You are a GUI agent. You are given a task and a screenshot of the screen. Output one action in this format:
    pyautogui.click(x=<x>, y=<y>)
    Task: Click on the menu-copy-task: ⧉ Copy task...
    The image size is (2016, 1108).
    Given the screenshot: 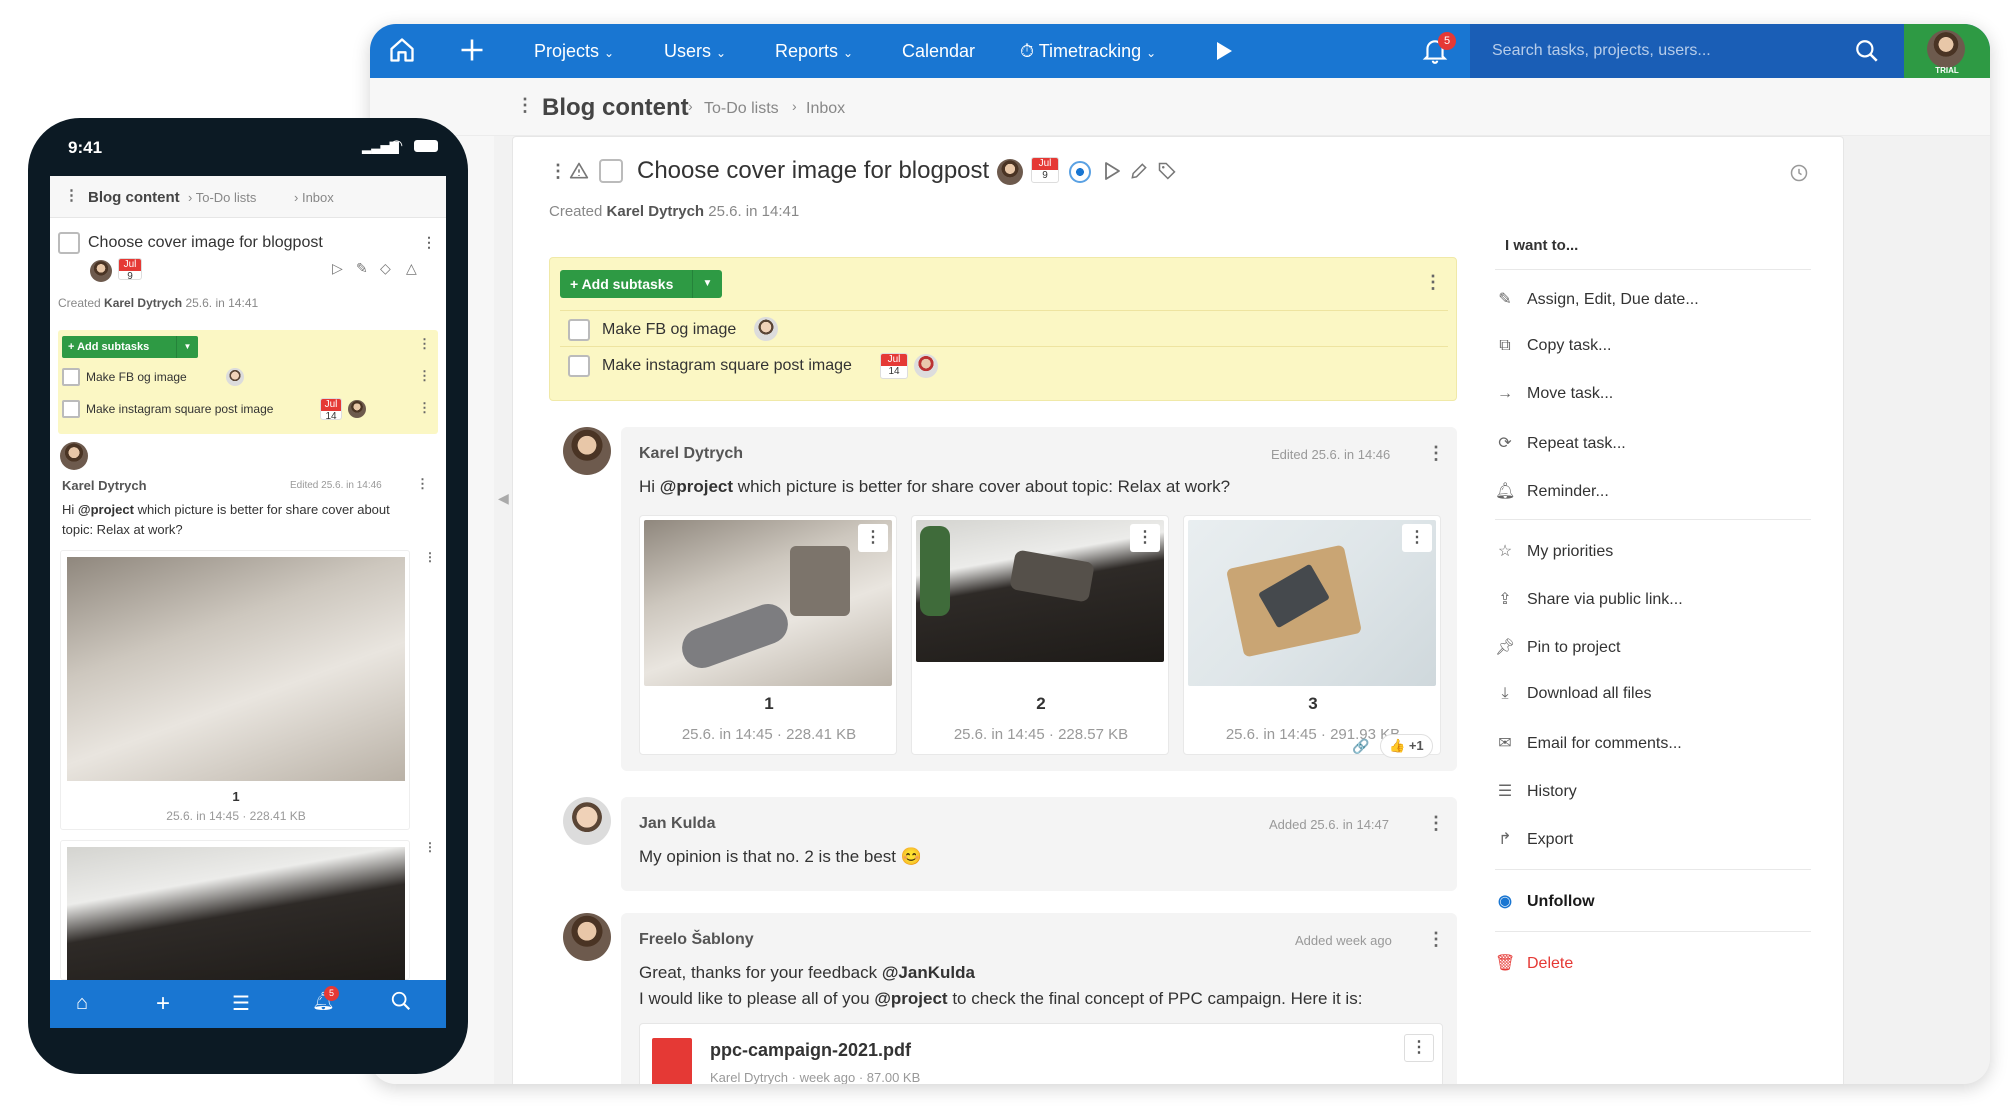 What is the action you would take?
    pyautogui.click(x=1553, y=346)
    